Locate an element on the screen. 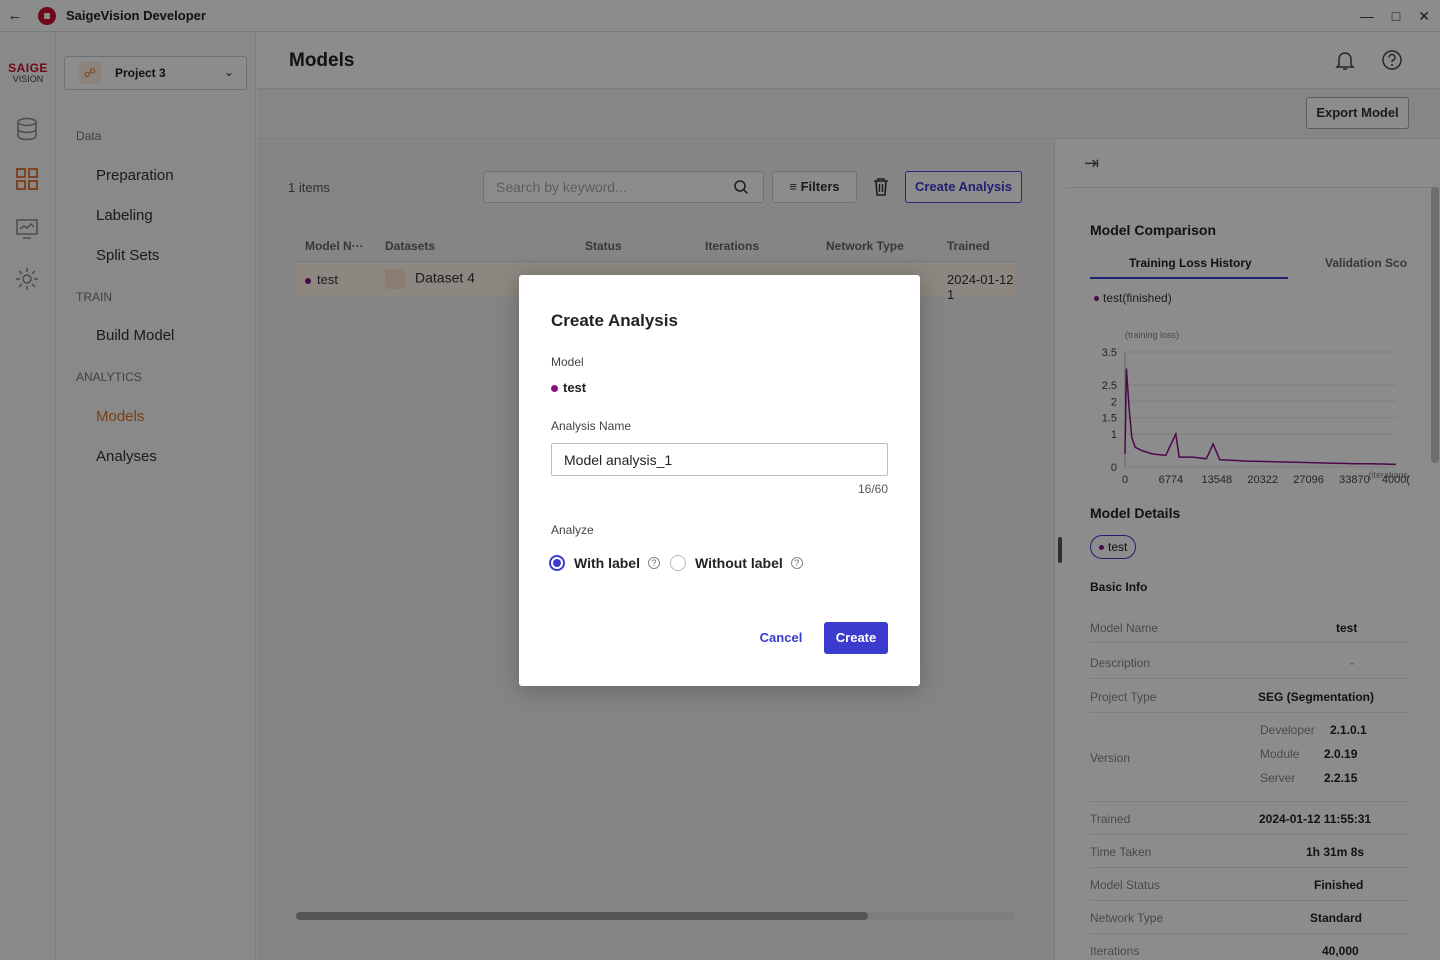 This screenshot has width=1440, height=960. model-value-text: test is located at coordinates (575, 387).